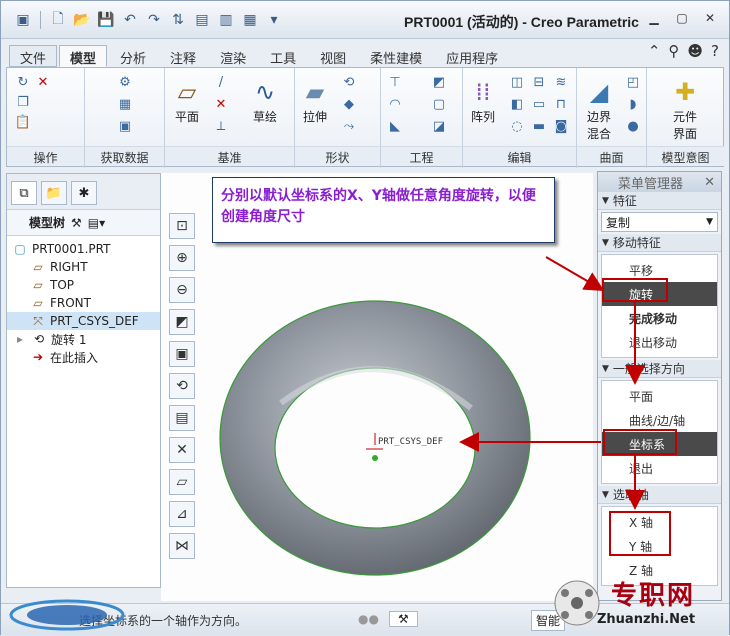  Describe the element at coordinates (633, 82) in the screenshot. I see `fill-icon: ◰` at that location.